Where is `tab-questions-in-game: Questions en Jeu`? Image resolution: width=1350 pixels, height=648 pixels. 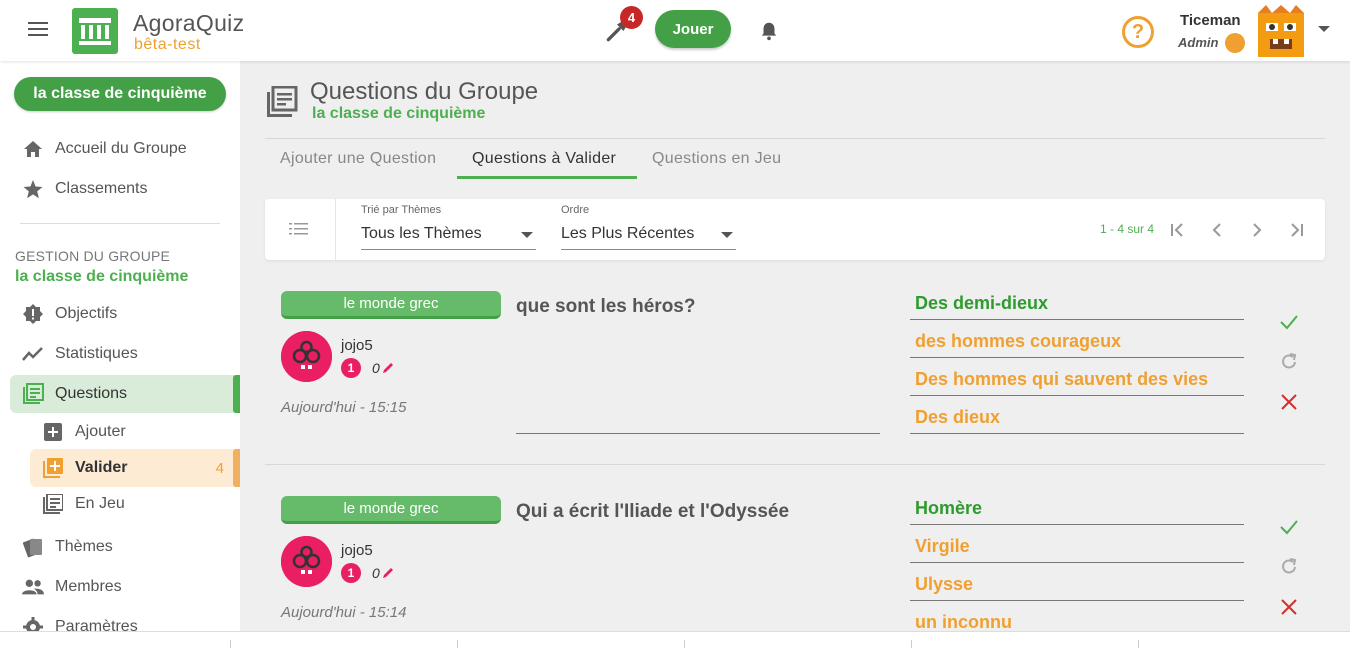 tab-questions-in-game: Questions en Jeu is located at coordinates (716, 159).